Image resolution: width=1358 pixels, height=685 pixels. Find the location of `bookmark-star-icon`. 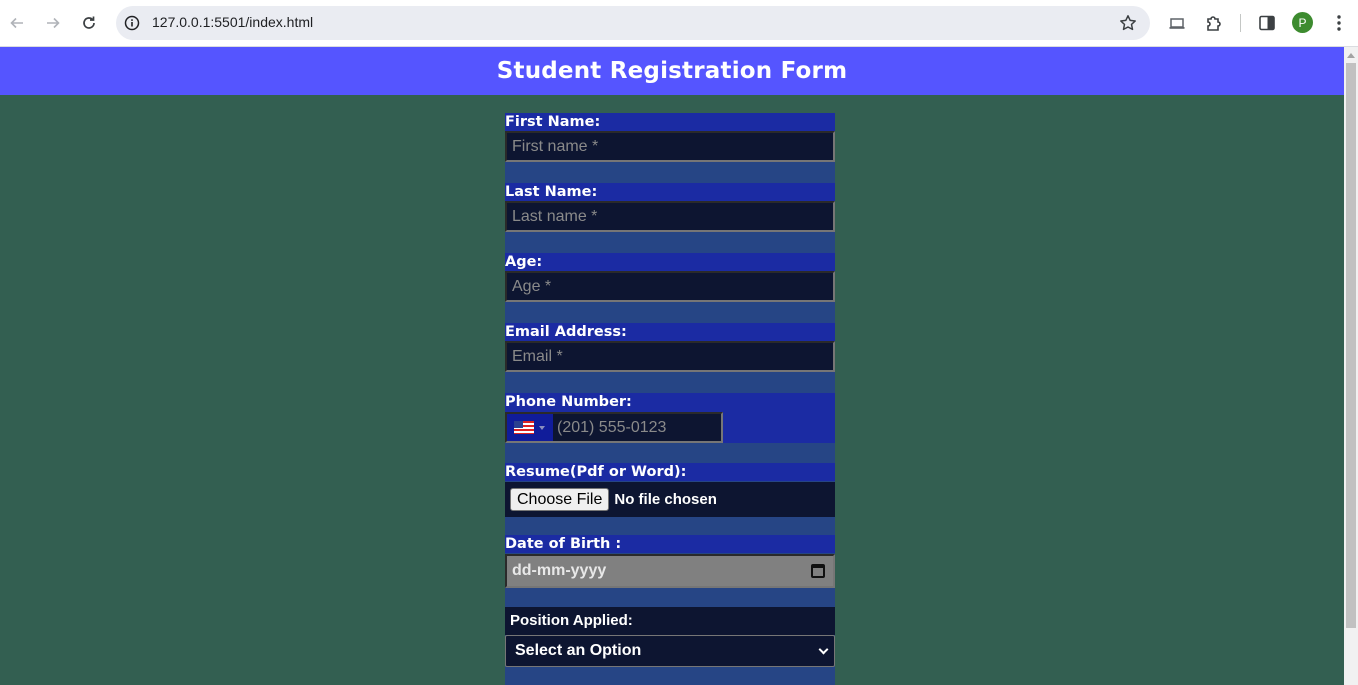

bookmark-star-icon is located at coordinates (1128, 23).